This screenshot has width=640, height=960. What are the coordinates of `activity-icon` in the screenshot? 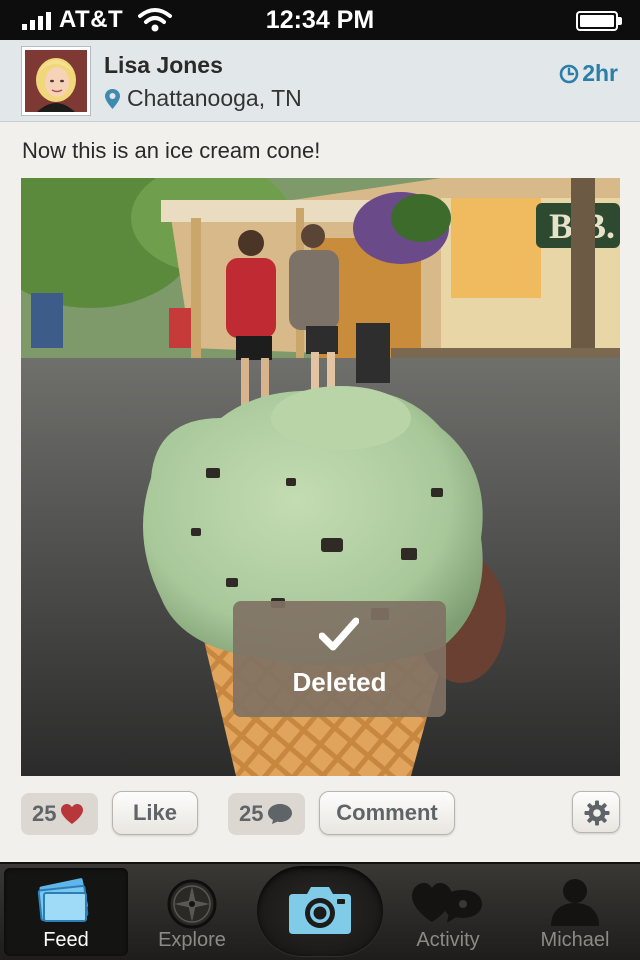 It's located at (447, 903).